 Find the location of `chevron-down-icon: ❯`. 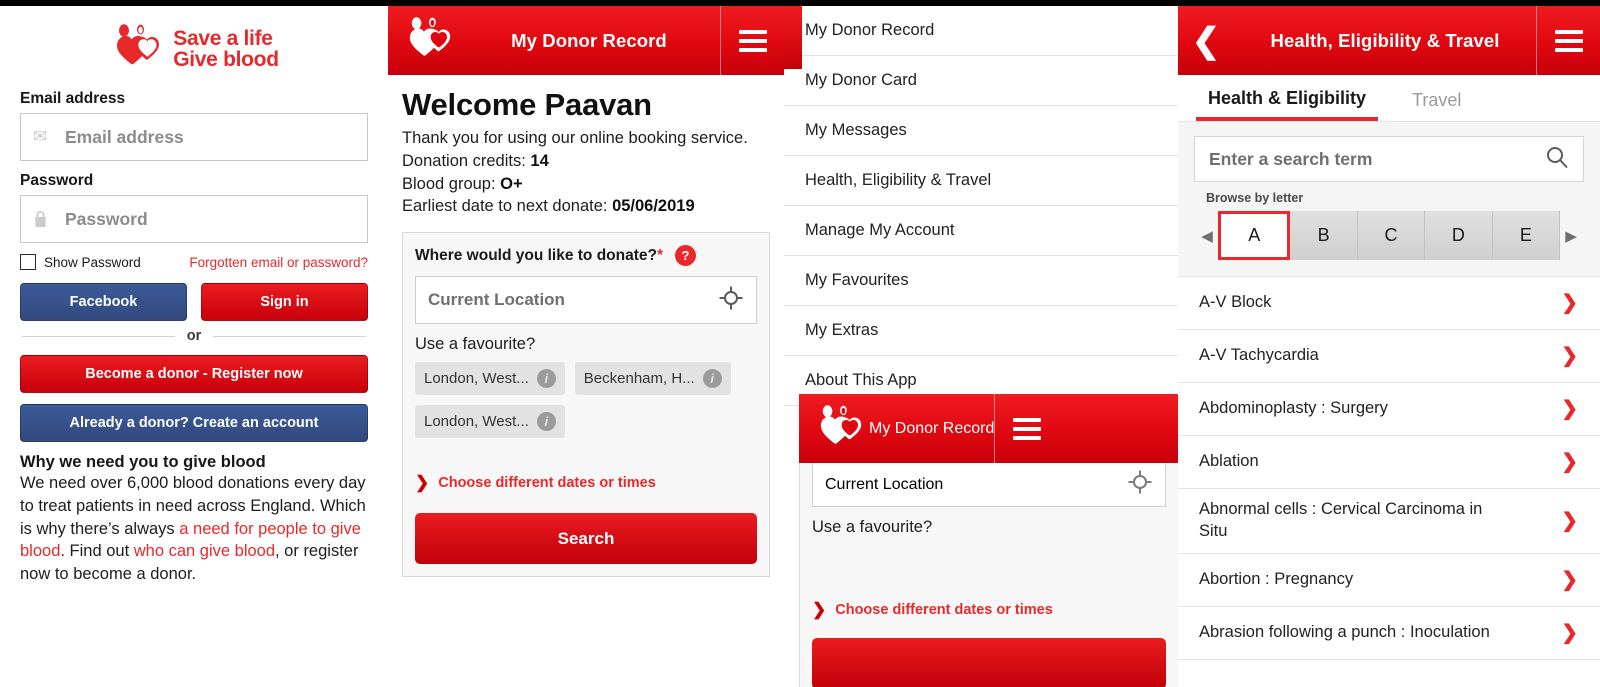

chevron-down-icon: ❯ is located at coordinates (422, 483).